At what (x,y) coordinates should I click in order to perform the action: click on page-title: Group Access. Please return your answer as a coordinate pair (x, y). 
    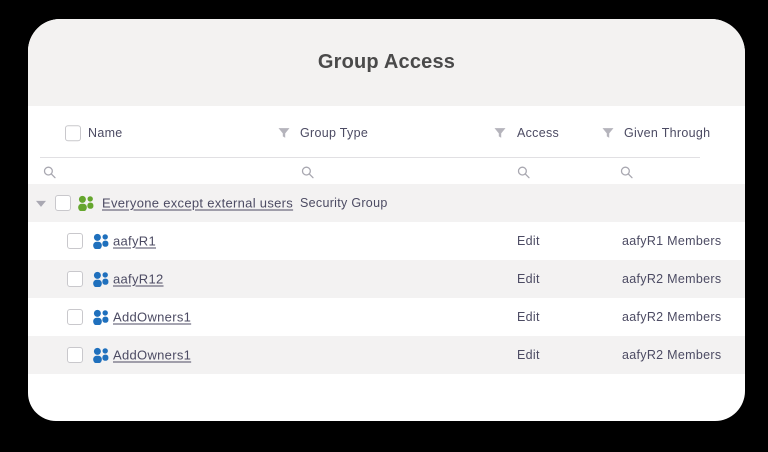
    Looking at the image, I should click on (386, 62).